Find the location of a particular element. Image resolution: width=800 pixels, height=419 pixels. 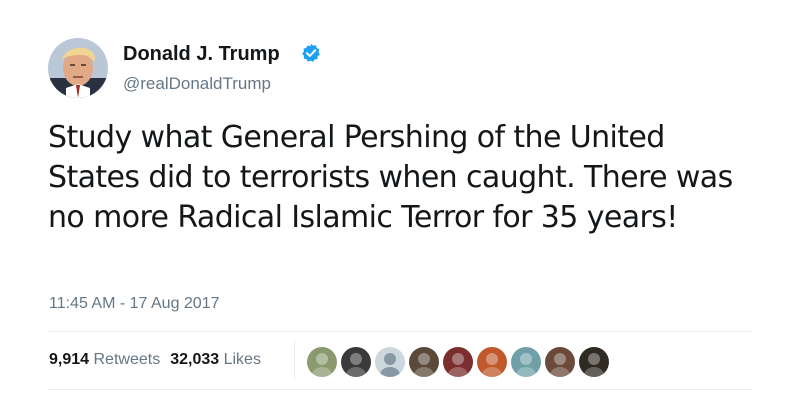

stats-separator is located at coordinates (294, 360).